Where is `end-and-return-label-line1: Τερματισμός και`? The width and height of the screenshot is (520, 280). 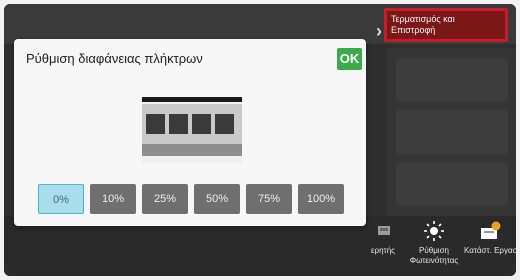 end-and-return-label-line1: Τερματισμός και is located at coordinates (423, 19).